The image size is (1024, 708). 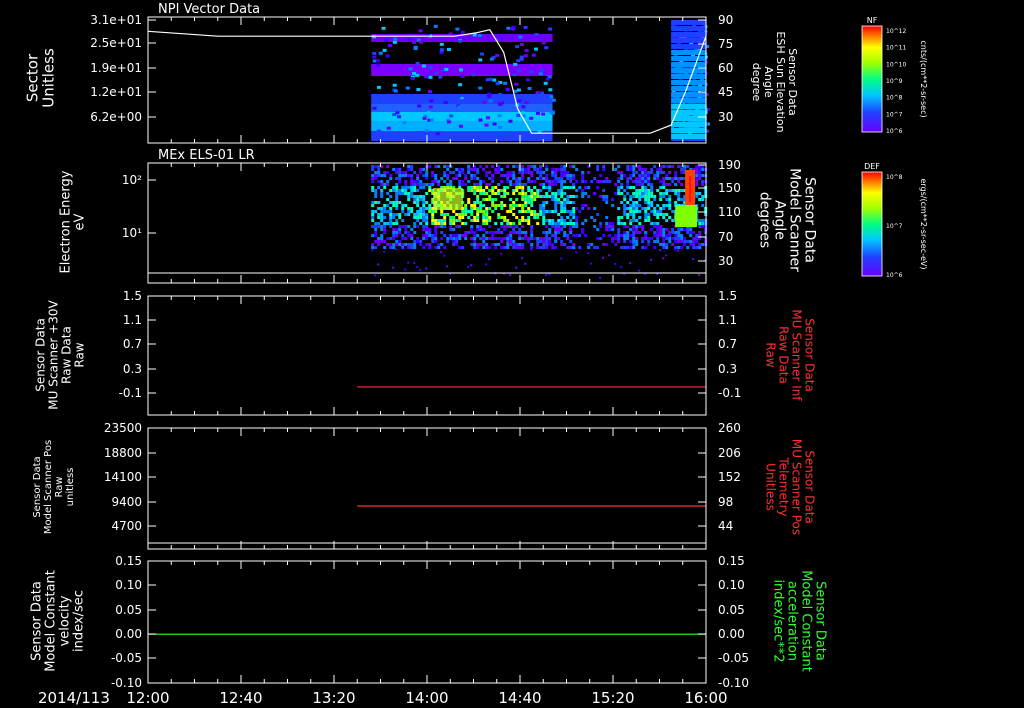 What do you see at coordinates (462, 136) in the screenshot?
I see `npi-band` at bounding box center [462, 136].